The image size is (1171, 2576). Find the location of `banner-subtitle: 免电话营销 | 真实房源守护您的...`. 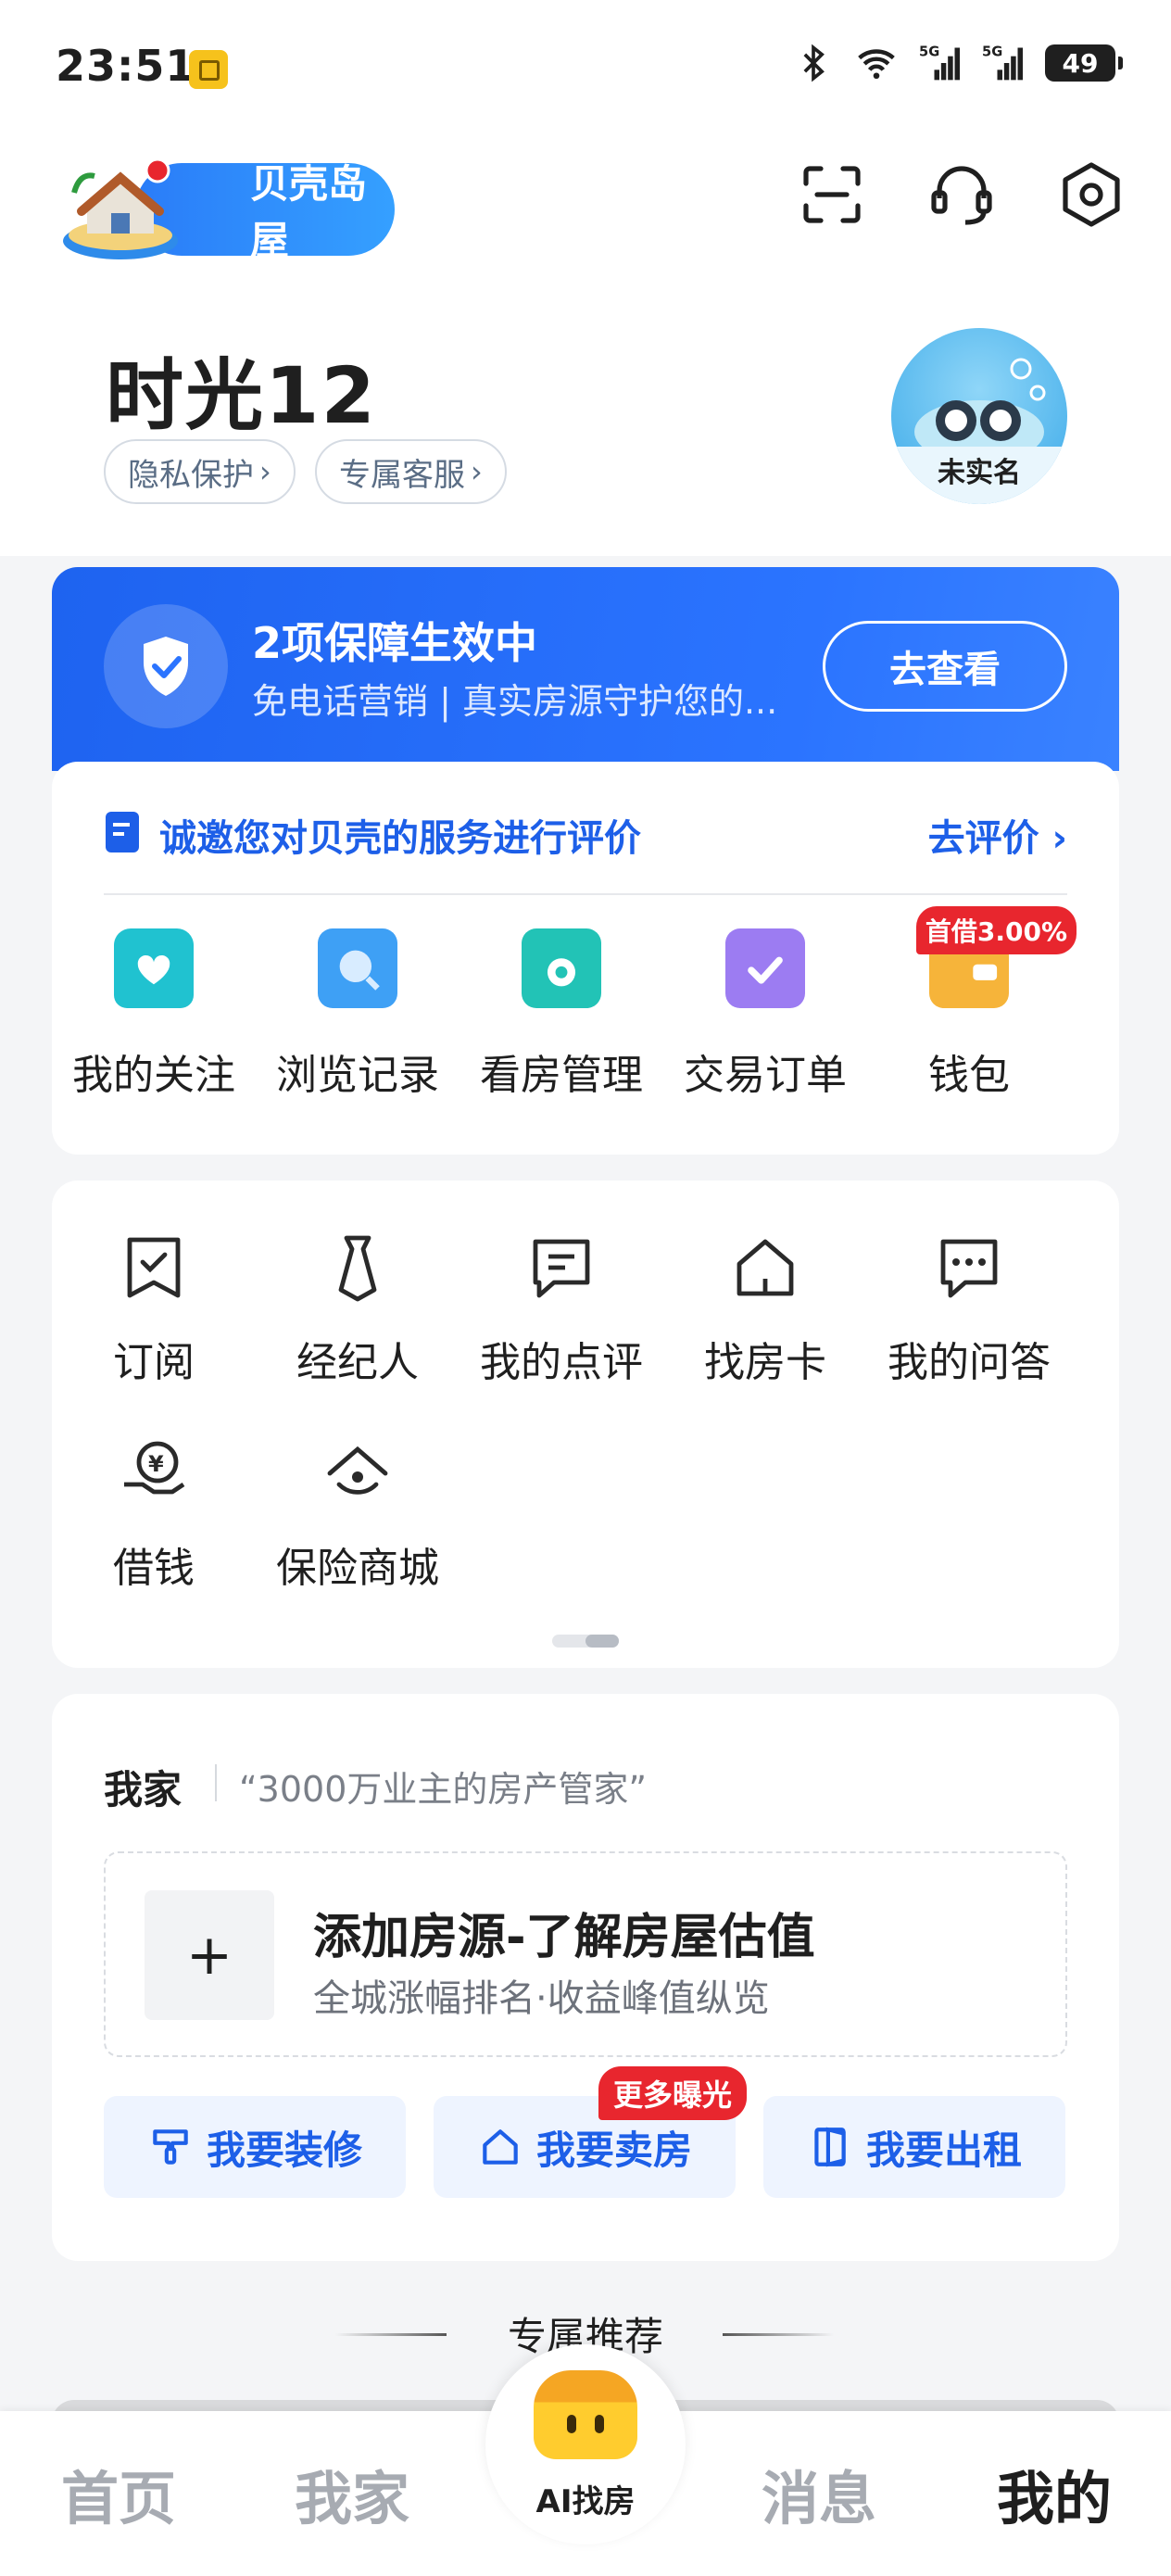

banner-subtitle: 免电话营销 | 真实房源守护您的... is located at coordinates (515, 701).